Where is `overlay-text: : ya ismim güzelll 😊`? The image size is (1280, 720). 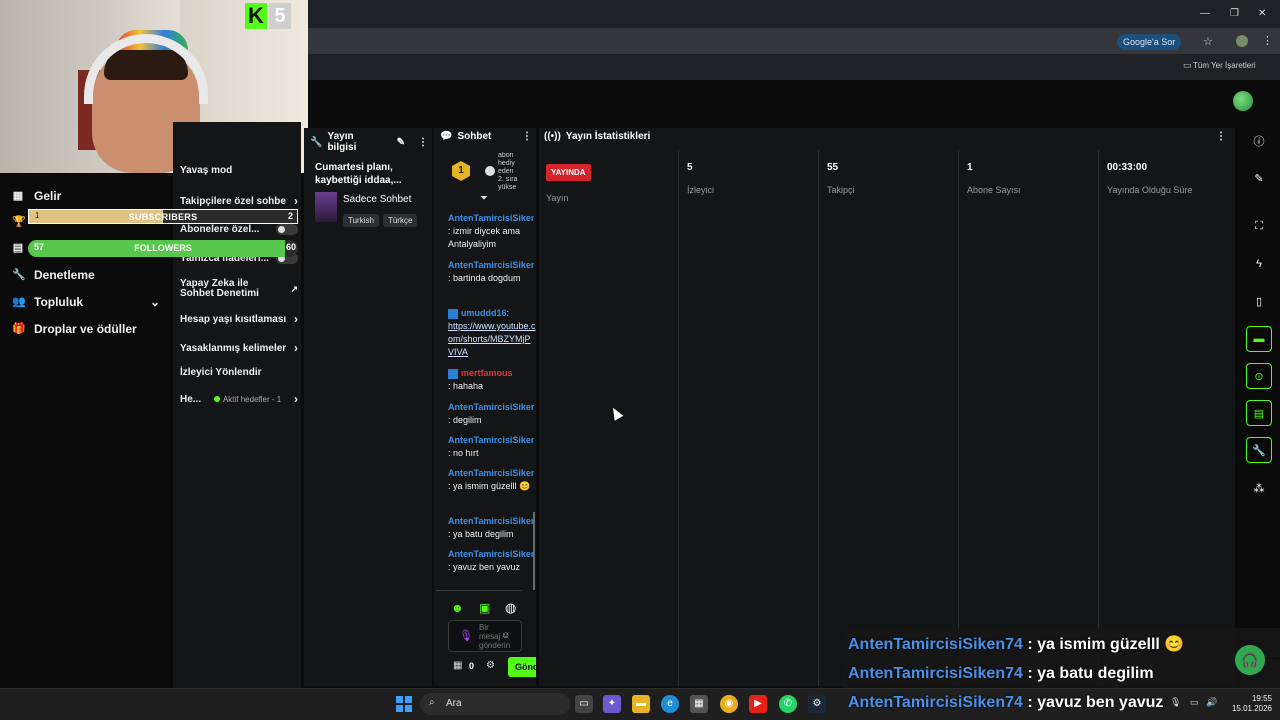 overlay-text: : ya ismim güzelll 😊 is located at coordinates (1106, 644).